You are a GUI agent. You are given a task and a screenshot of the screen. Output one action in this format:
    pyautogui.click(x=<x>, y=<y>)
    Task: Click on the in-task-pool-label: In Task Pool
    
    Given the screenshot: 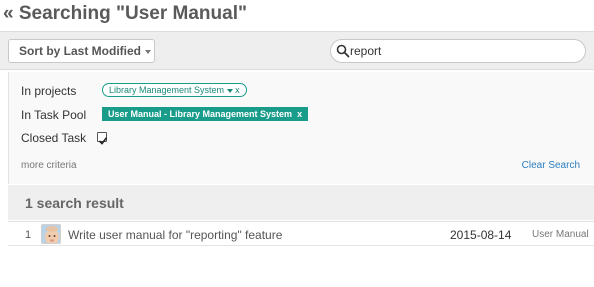 What is the action you would take?
    pyautogui.click(x=54, y=115)
    